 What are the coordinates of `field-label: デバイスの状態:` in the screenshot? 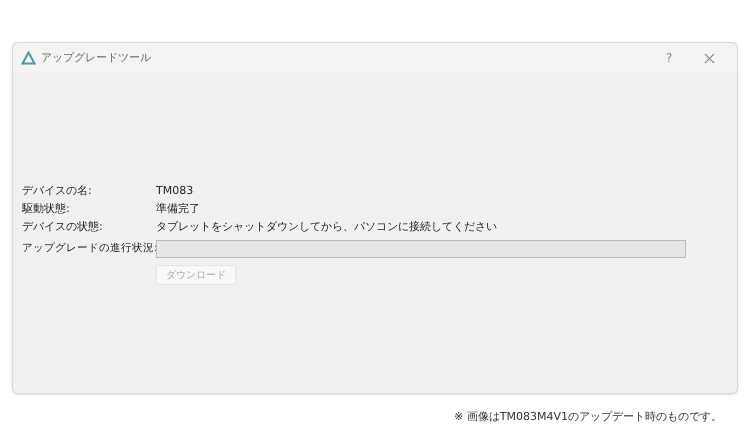 It's located at (63, 226).